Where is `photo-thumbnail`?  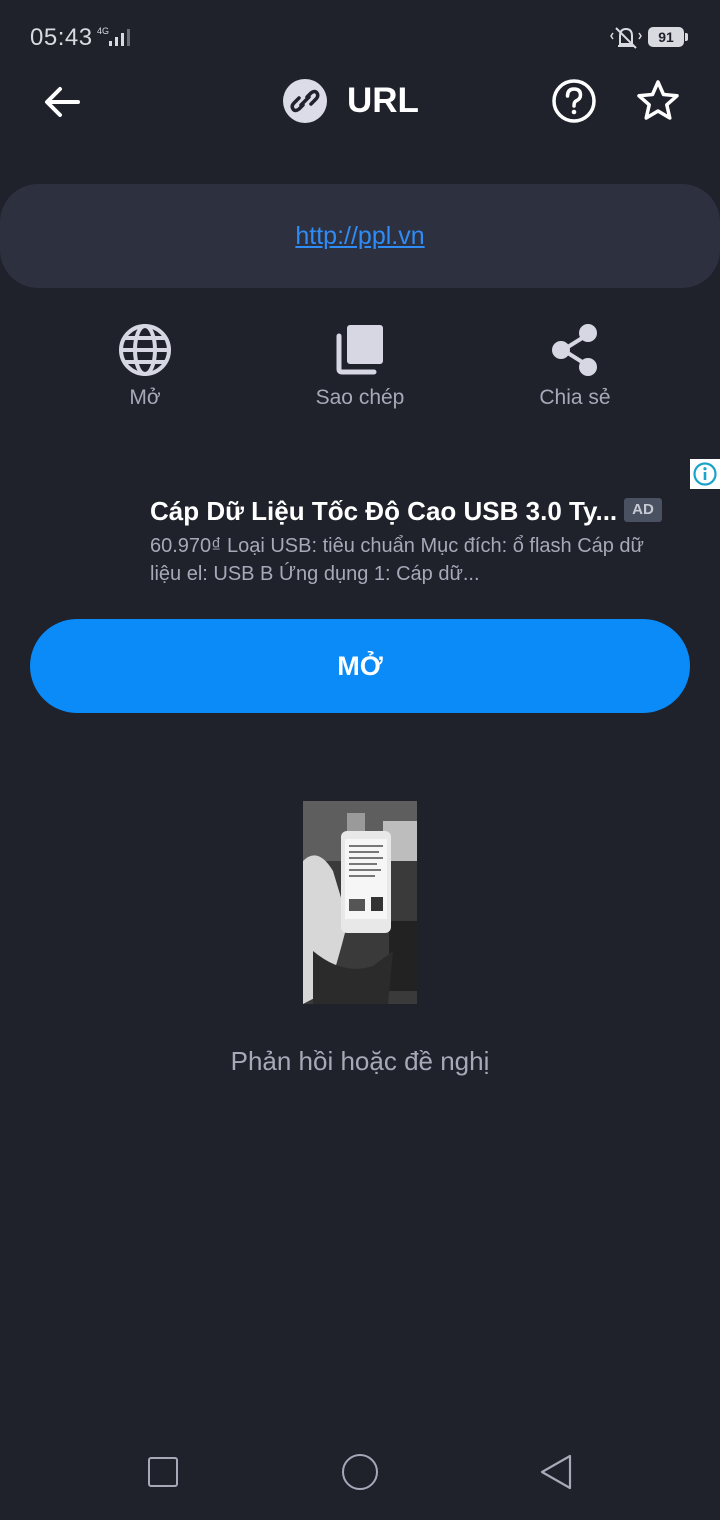
photo-thumbnail is located at coordinates (360, 902).